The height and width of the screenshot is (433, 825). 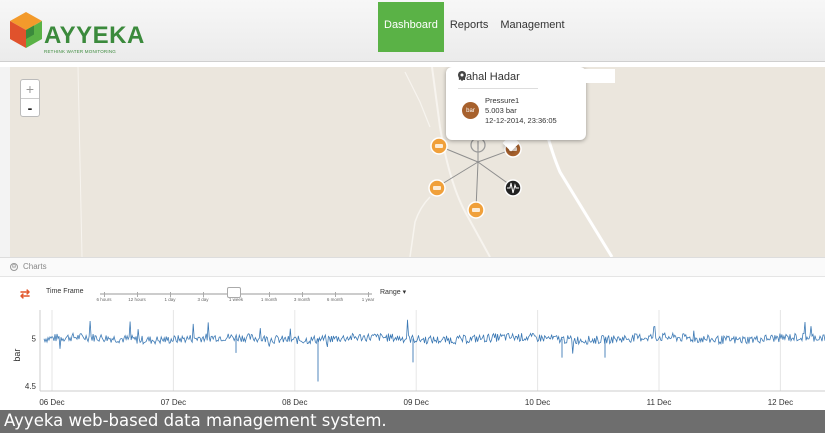 I want to click on ayyeka-logo, so click(x=26, y=30).